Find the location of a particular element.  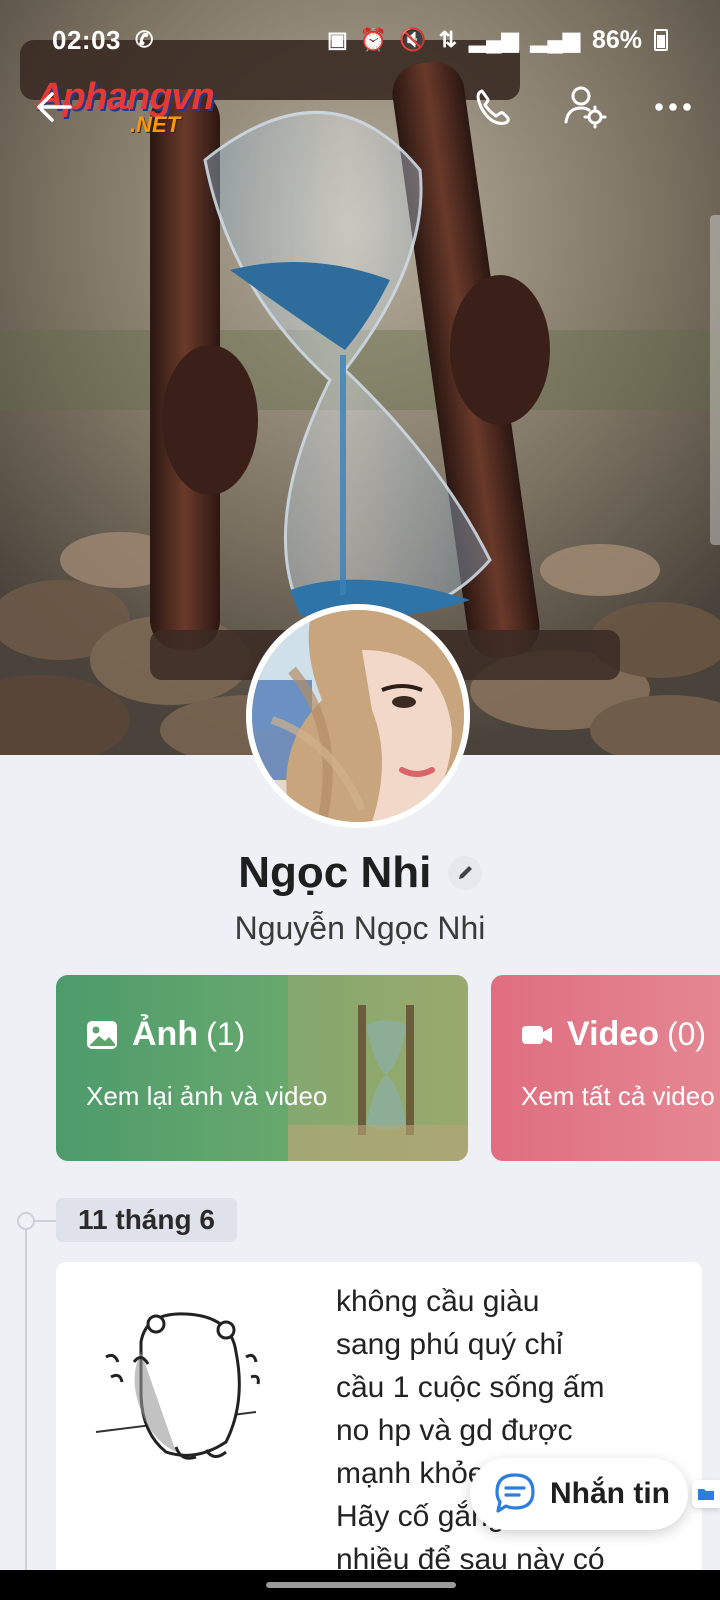

battery-level: 86% is located at coordinates (616, 39).